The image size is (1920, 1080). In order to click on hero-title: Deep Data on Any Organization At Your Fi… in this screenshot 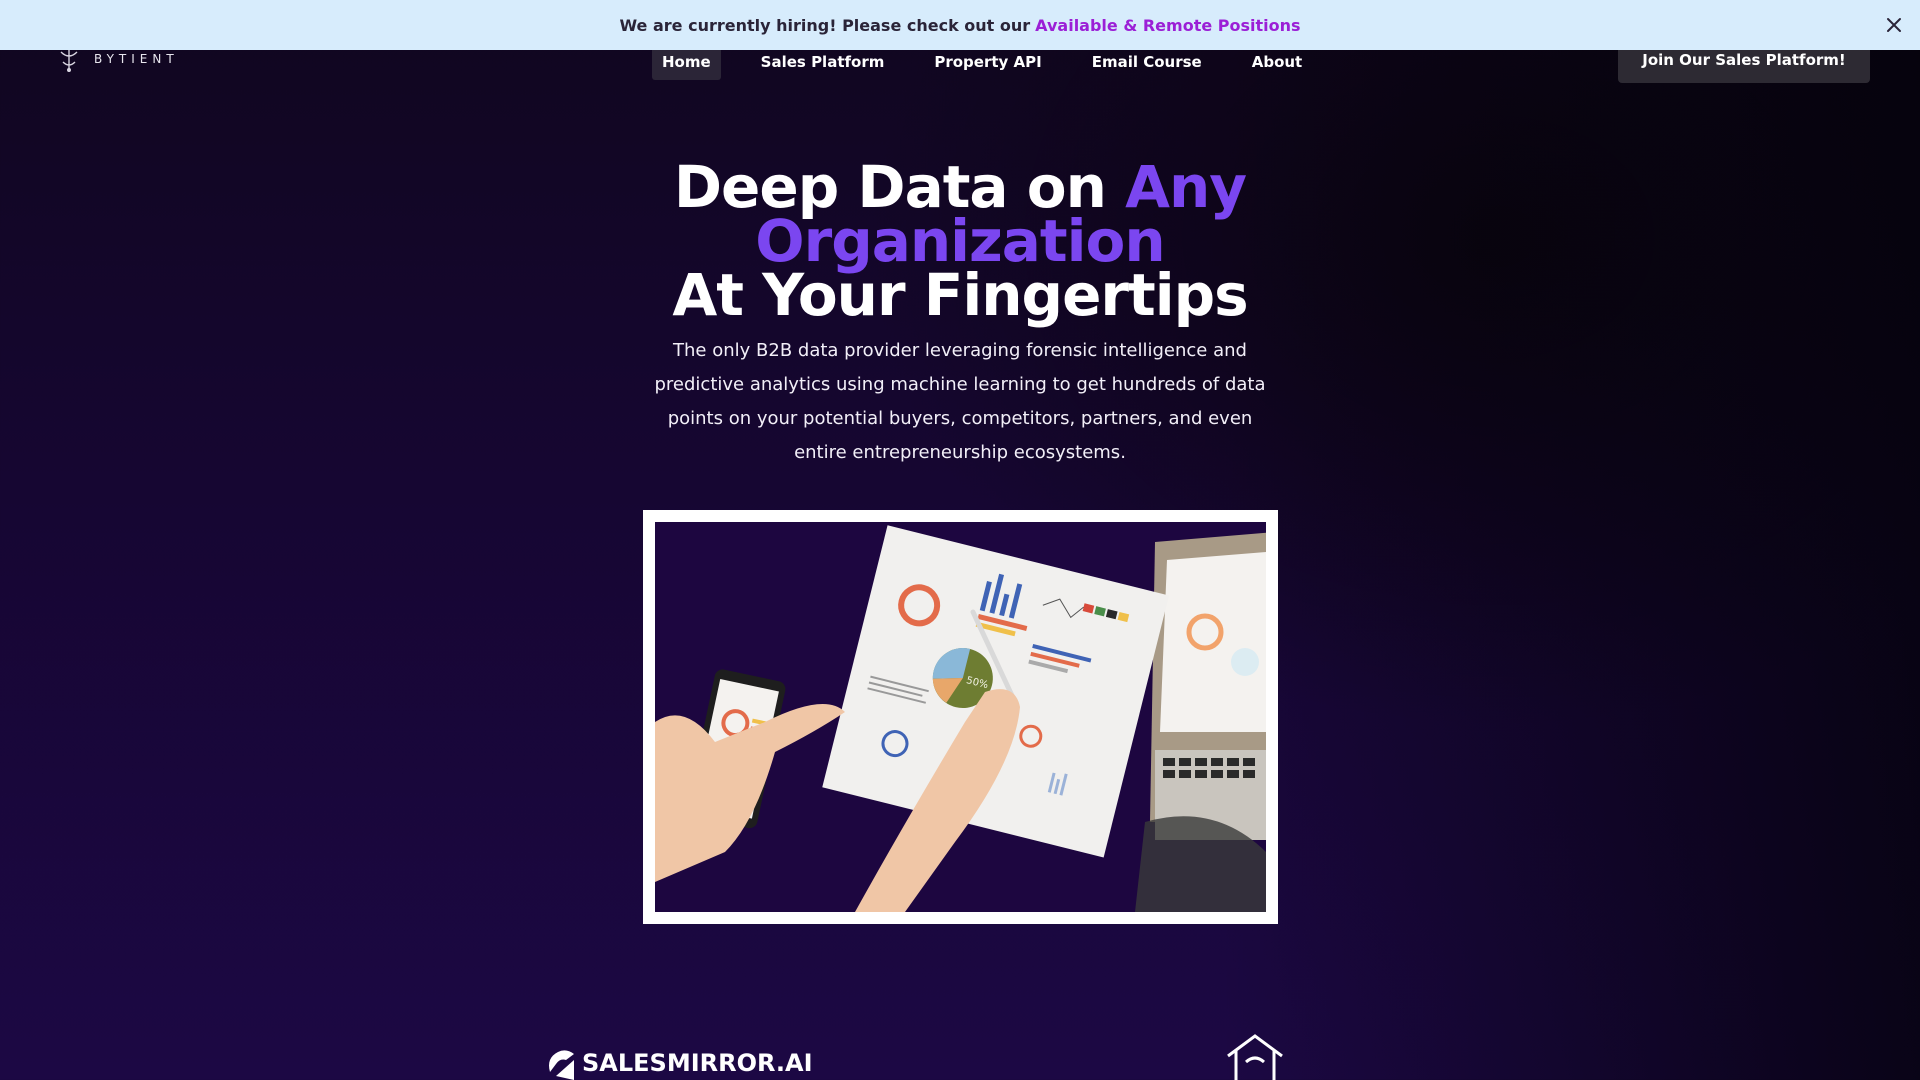, I will do `click(960, 241)`.